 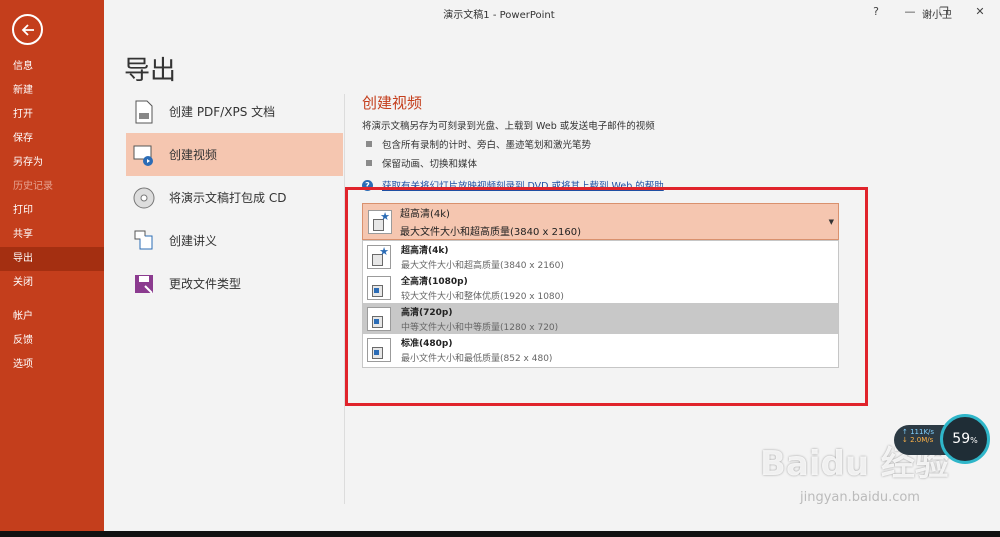 I want to click on option-change-file-type: 更改文件类型, so click(x=234, y=283).